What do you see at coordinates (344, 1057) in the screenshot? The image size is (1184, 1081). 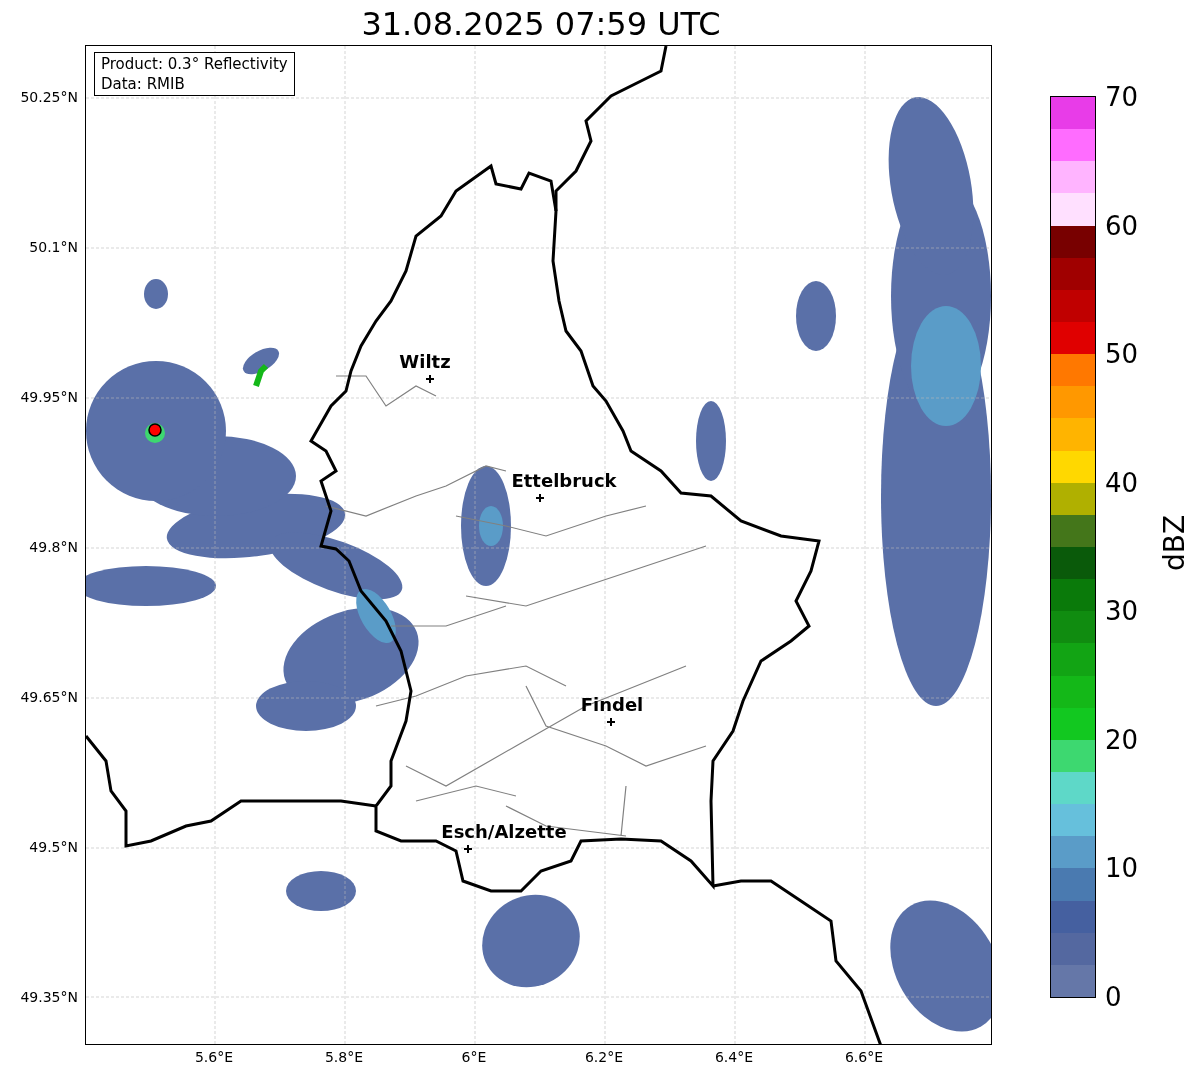 I see `x-tick-label: 5.8°E` at bounding box center [344, 1057].